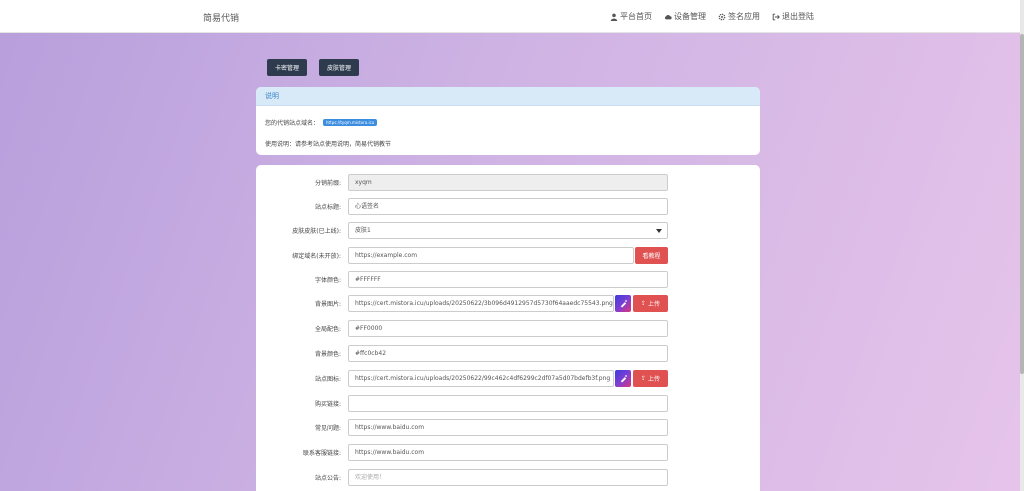 This screenshot has width=1024, height=491. I want to click on nav-home: 平台首页, so click(631, 16).